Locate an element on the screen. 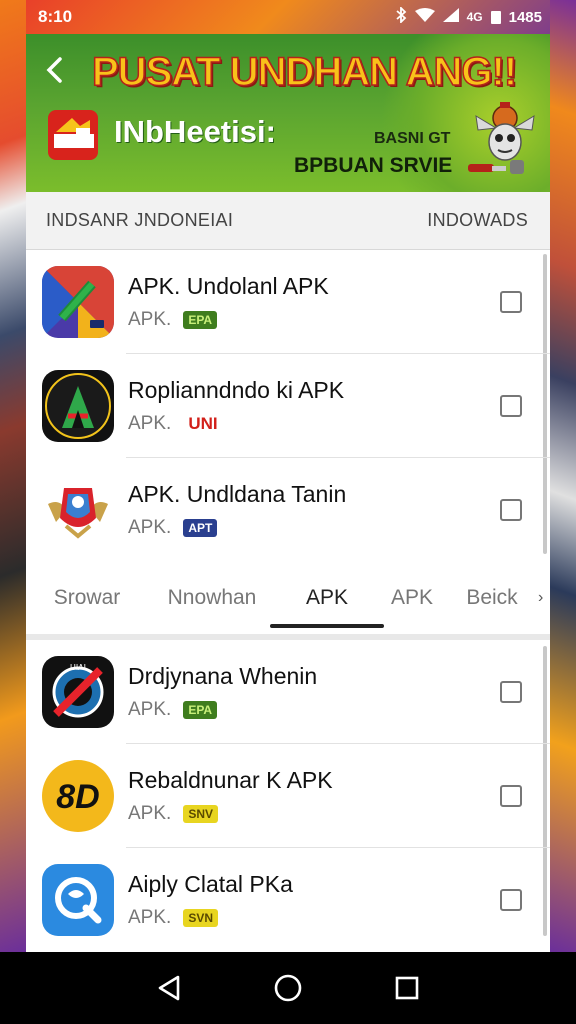  background-left-edge is located at coordinates (13, 476).